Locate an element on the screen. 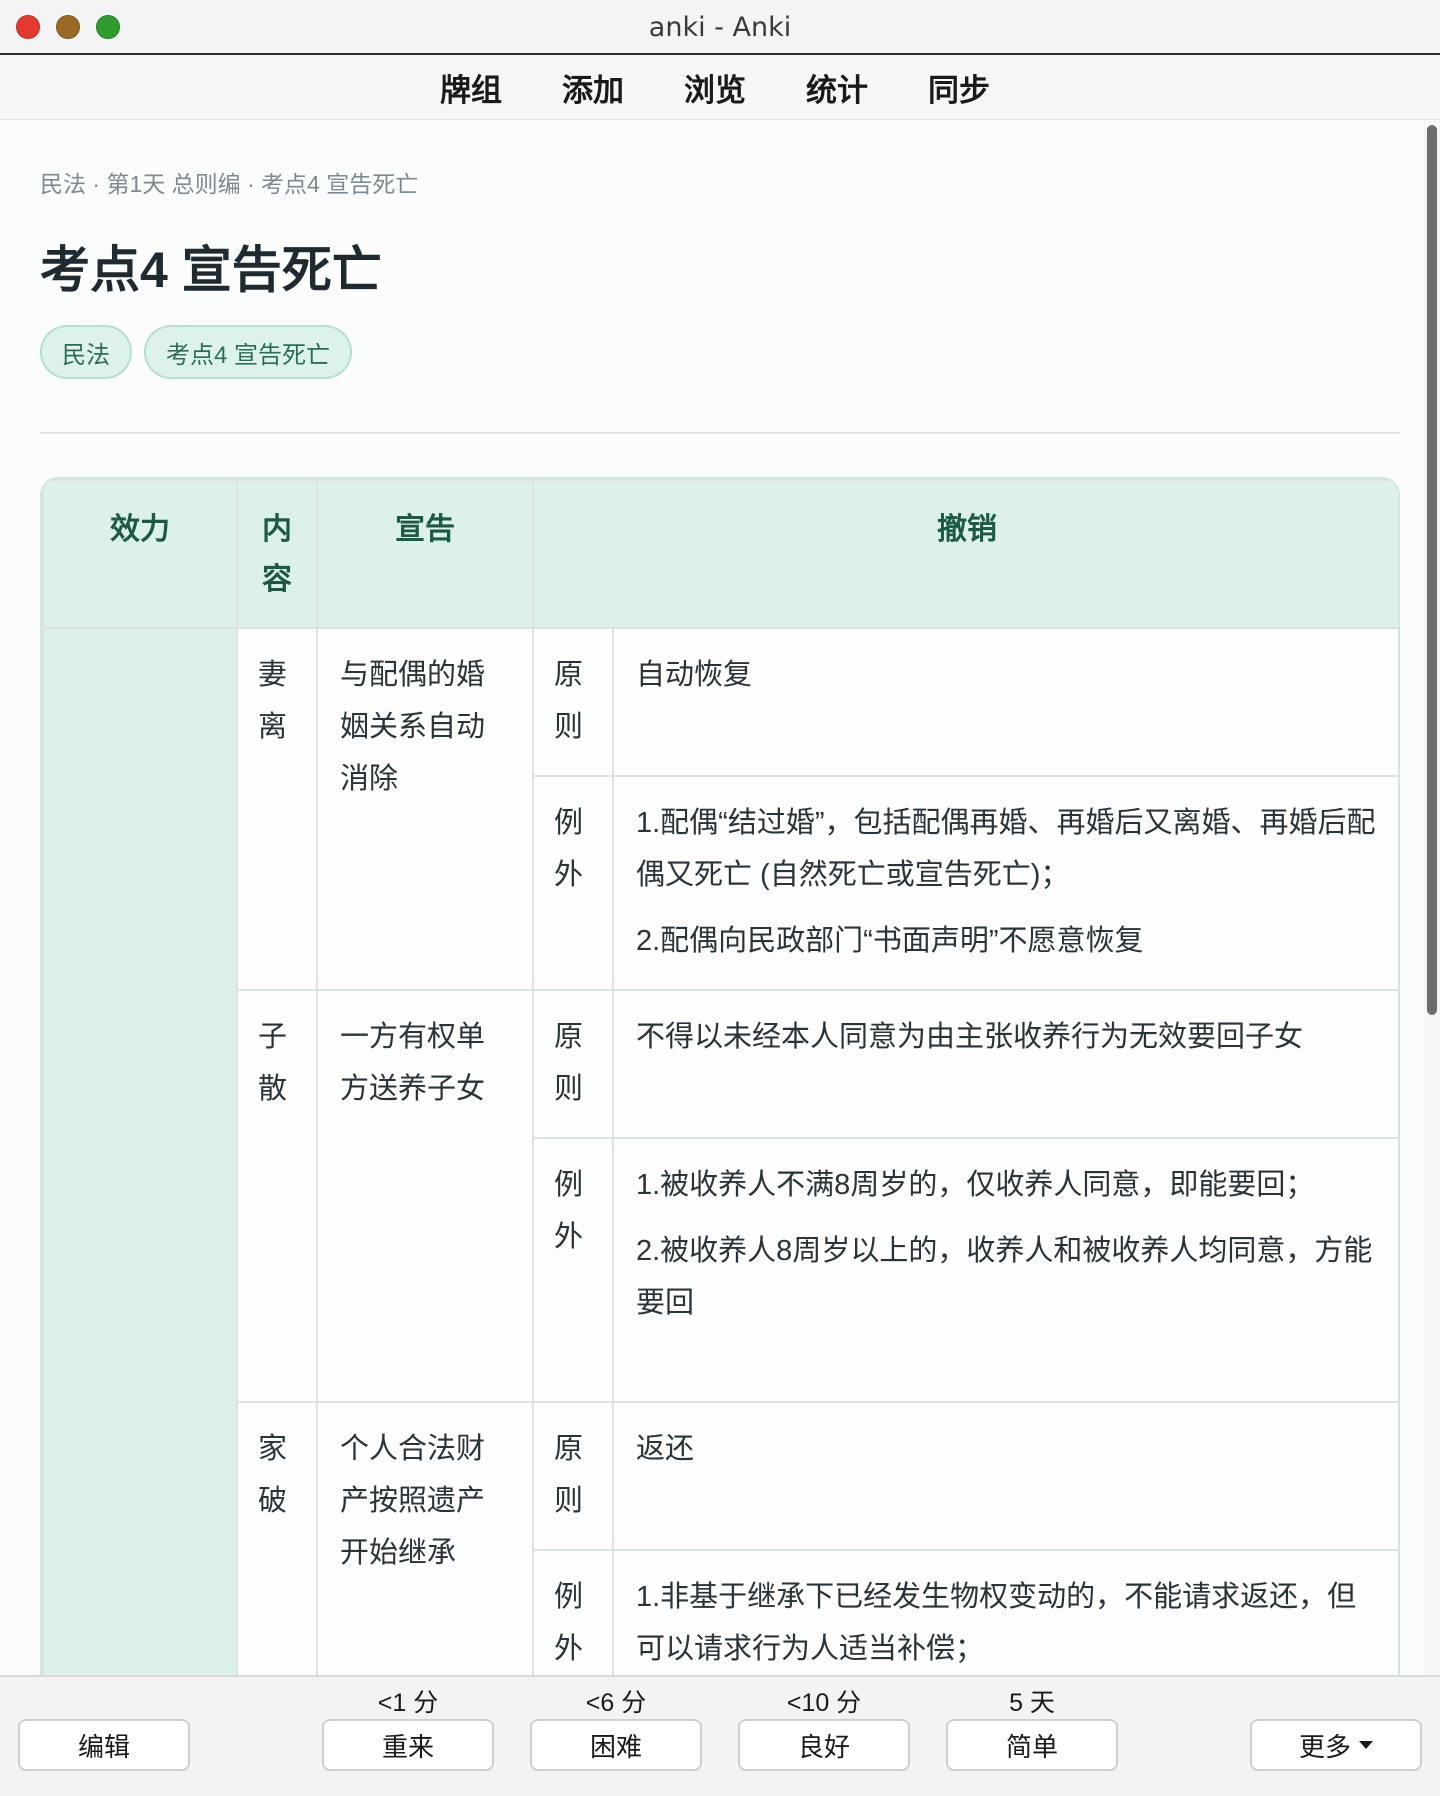 The width and height of the screenshot is (1440, 1796). exception-cell: 1.非基于继承下已经发生物权变动的，不能请求返还，但可以请求行为人适当补偿； is located at coordinates (1005, 1612).